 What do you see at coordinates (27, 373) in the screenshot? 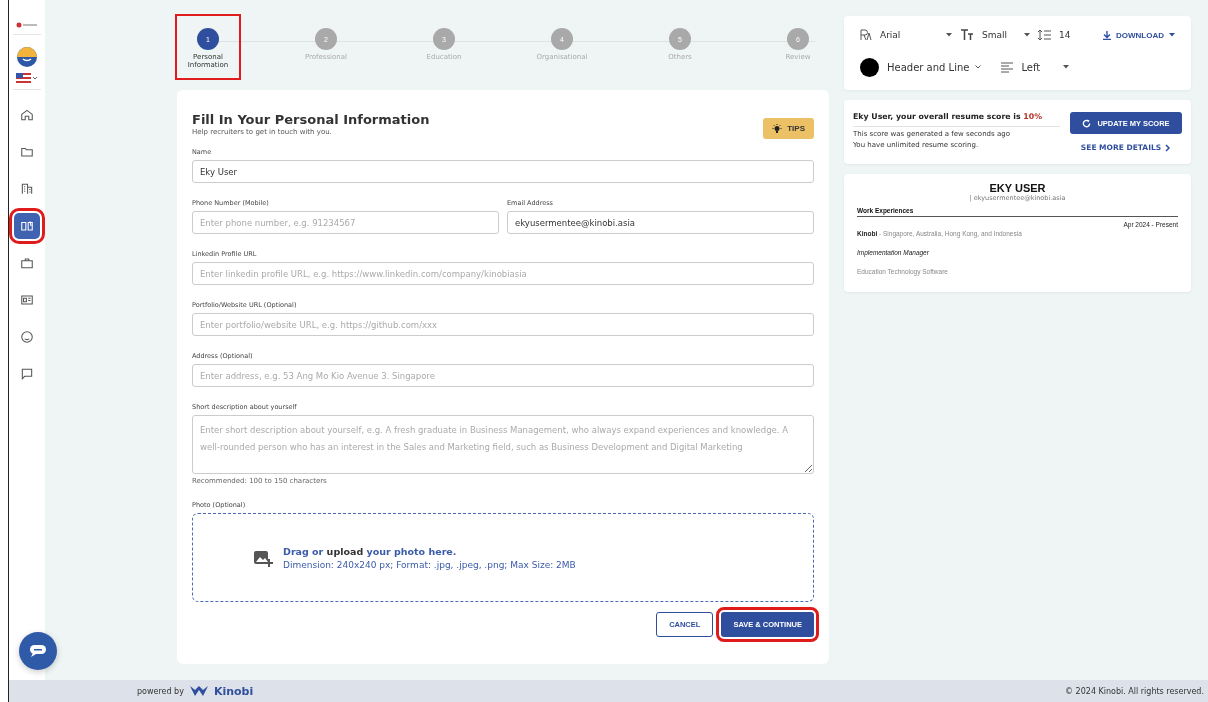
I see `message-icon` at bounding box center [27, 373].